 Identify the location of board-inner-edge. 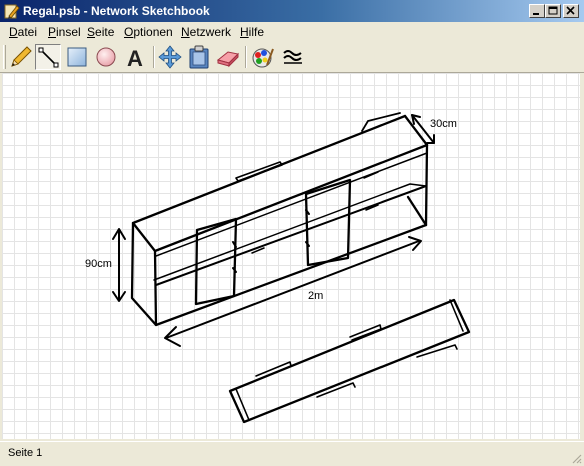
(349, 360).